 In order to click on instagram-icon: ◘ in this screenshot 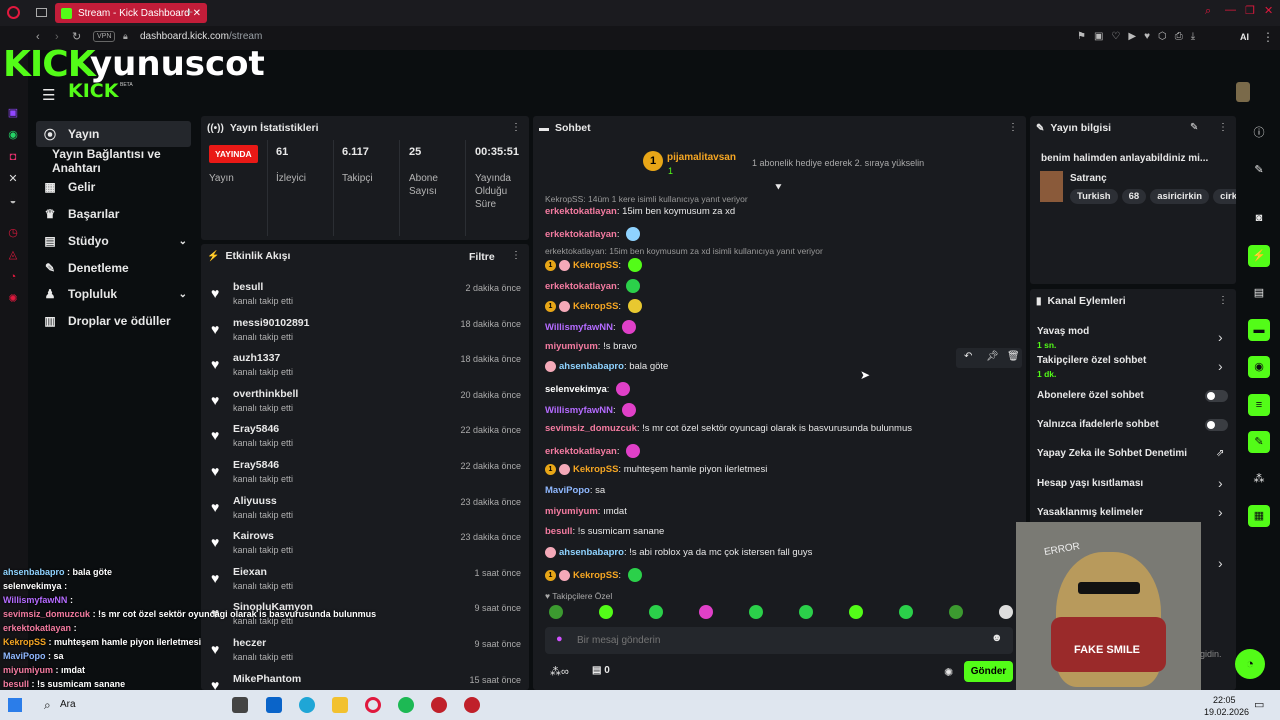, I will do `click(13, 157)`.